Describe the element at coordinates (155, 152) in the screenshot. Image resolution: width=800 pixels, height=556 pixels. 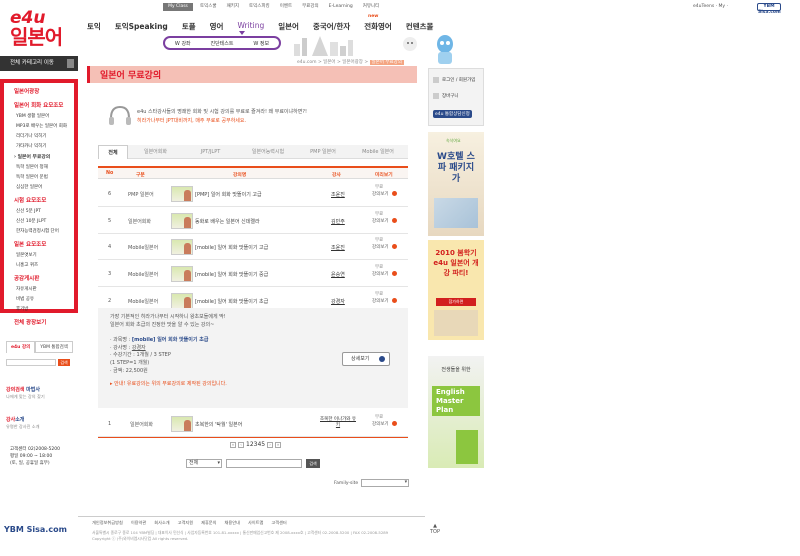
I see `tab-conversation: 일본어회화` at that location.